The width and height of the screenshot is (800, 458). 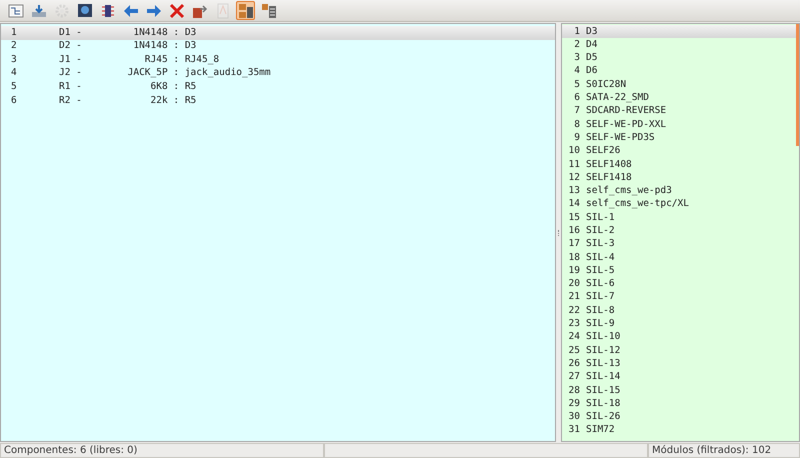 I want to click on row-number: 20, so click(x=574, y=284).